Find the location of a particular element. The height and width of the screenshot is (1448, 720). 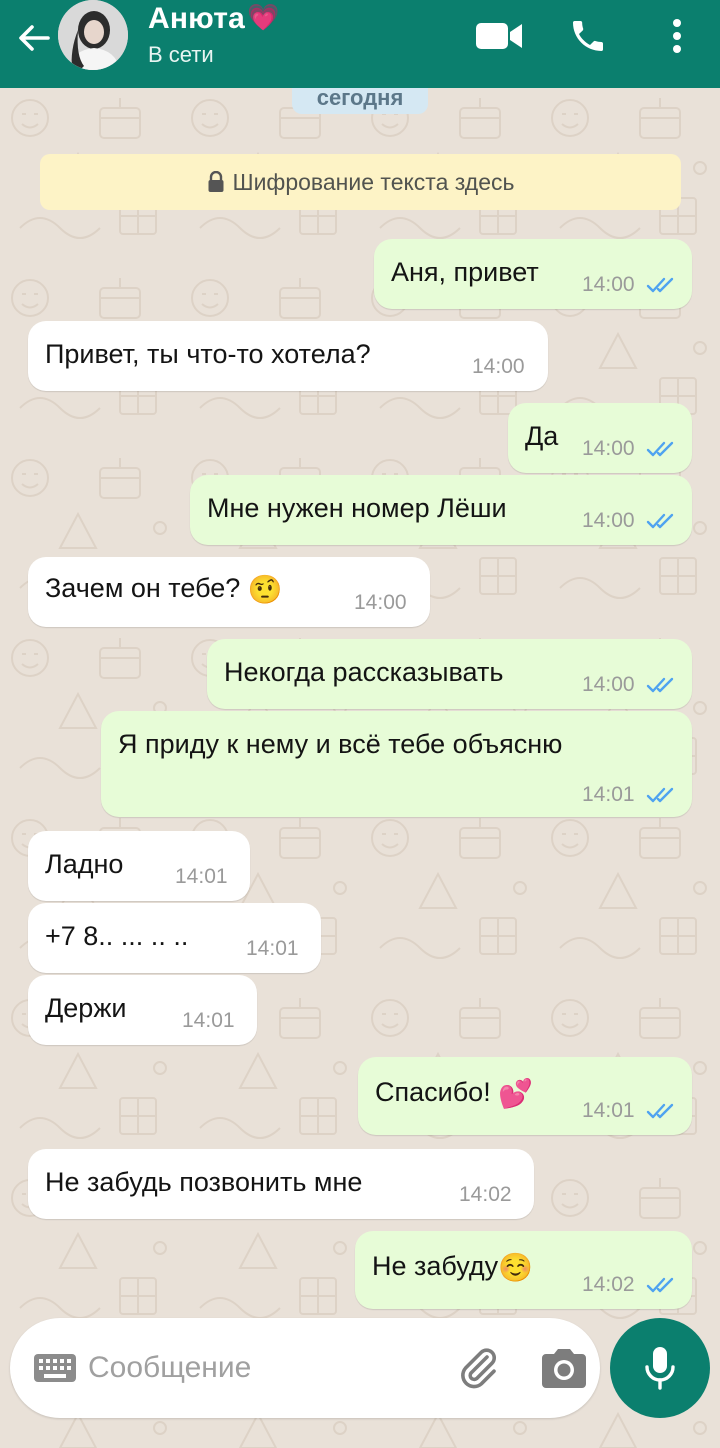

message-text: Я приду к нему и всё тебе объясню is located at coordinates (340, 744).